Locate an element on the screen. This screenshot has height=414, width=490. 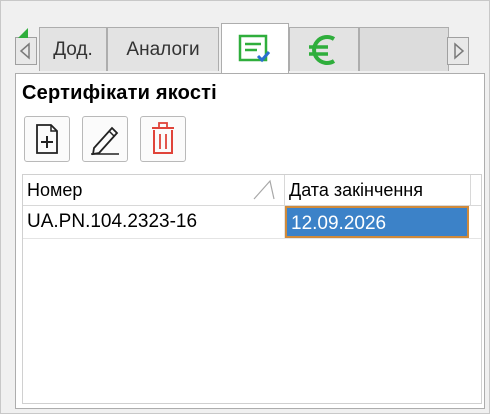
chevron-right-icon is located at coordinates (459, 51).